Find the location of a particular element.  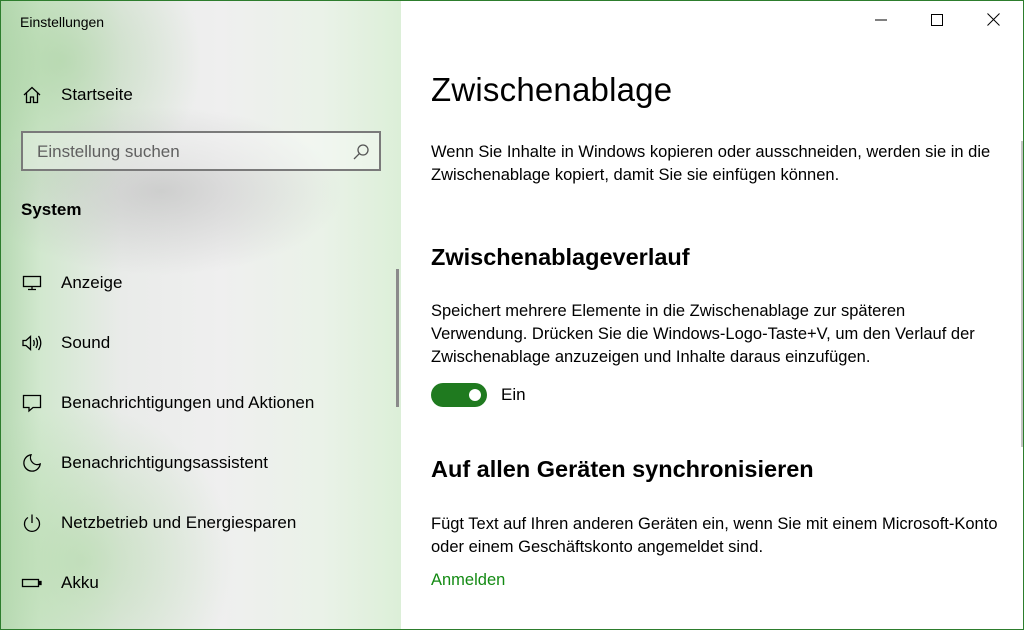

section-label-system: System is located at coordinates (51, 209).